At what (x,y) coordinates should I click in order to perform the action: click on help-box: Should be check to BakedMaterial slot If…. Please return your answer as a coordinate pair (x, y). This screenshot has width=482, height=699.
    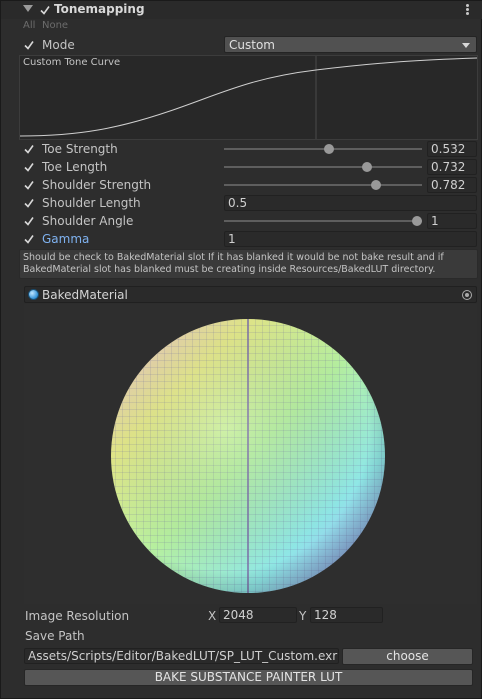
    Looking at the image, I should click on (248, 264).